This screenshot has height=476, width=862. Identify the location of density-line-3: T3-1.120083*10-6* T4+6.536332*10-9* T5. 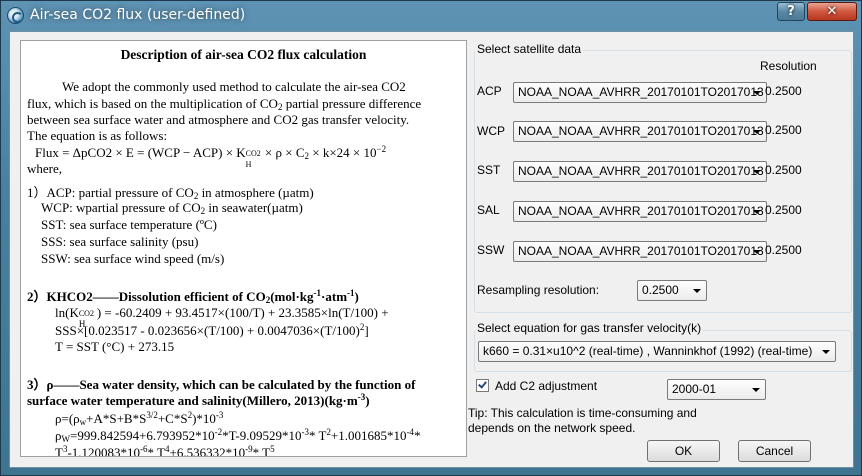
(165, 450).